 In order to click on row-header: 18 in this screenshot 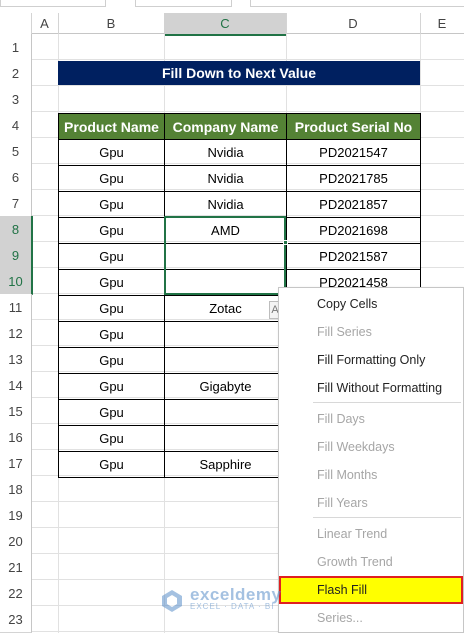, I will do `click(16, 489)`.